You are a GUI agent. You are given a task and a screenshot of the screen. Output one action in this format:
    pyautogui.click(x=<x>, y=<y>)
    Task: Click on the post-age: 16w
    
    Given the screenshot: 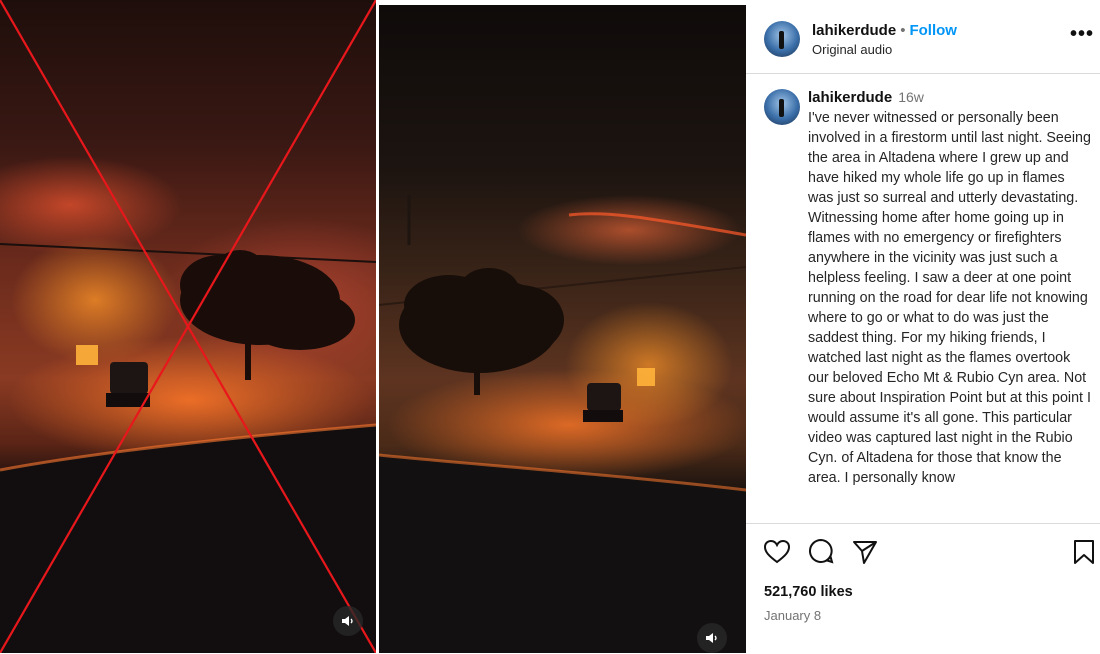 What is the action you would take?
    pyautogui.click(x=911, y=97)
    